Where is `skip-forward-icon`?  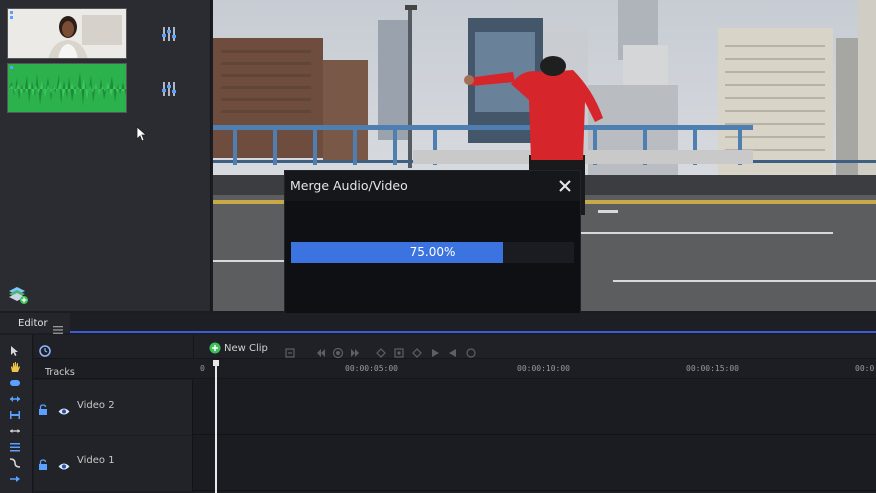 skip-forward-icon is located at coordinates (355, 350).